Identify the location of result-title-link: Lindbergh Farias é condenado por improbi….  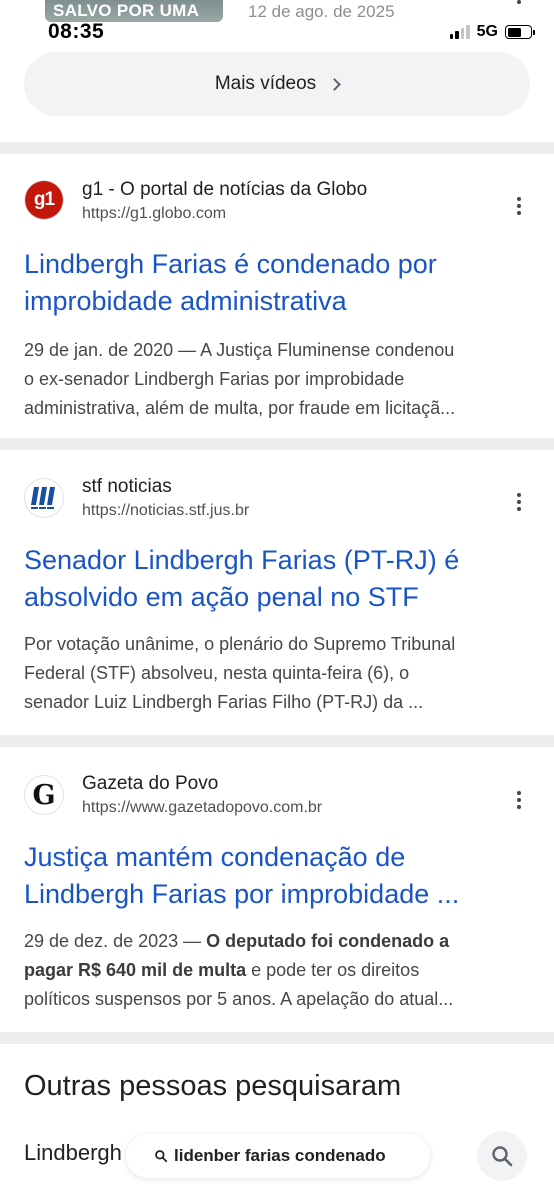
(274, 283).